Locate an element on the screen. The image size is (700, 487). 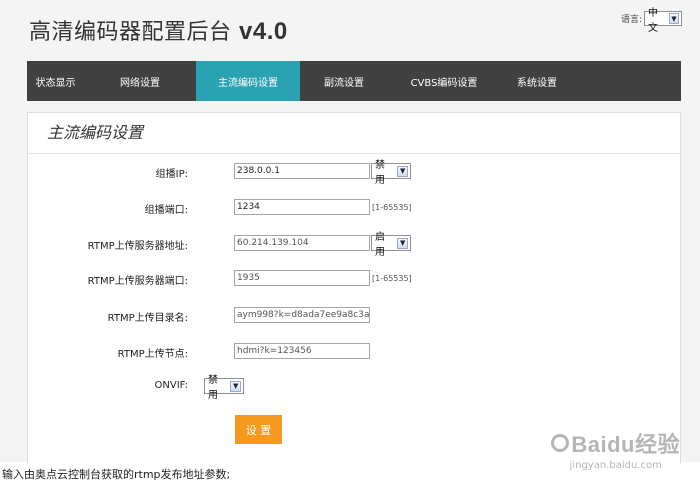
main-nav: 状态显示 网络设置 主流编码设置 副流设置 CVBS编码设置 系统设置 is located at coordinates (354, 81).